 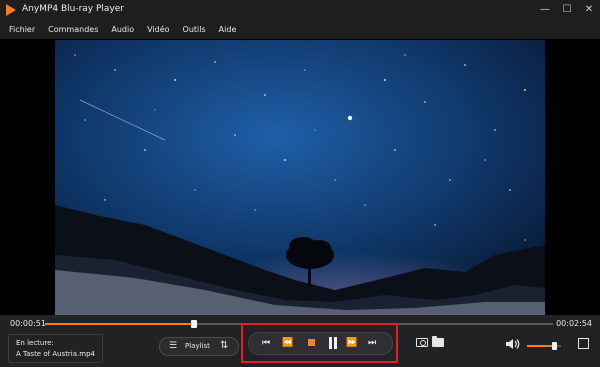 What do you see at coordinates (333, 343) in the screenshot?
I see `pause-icon` at bounding box center [333, 343].